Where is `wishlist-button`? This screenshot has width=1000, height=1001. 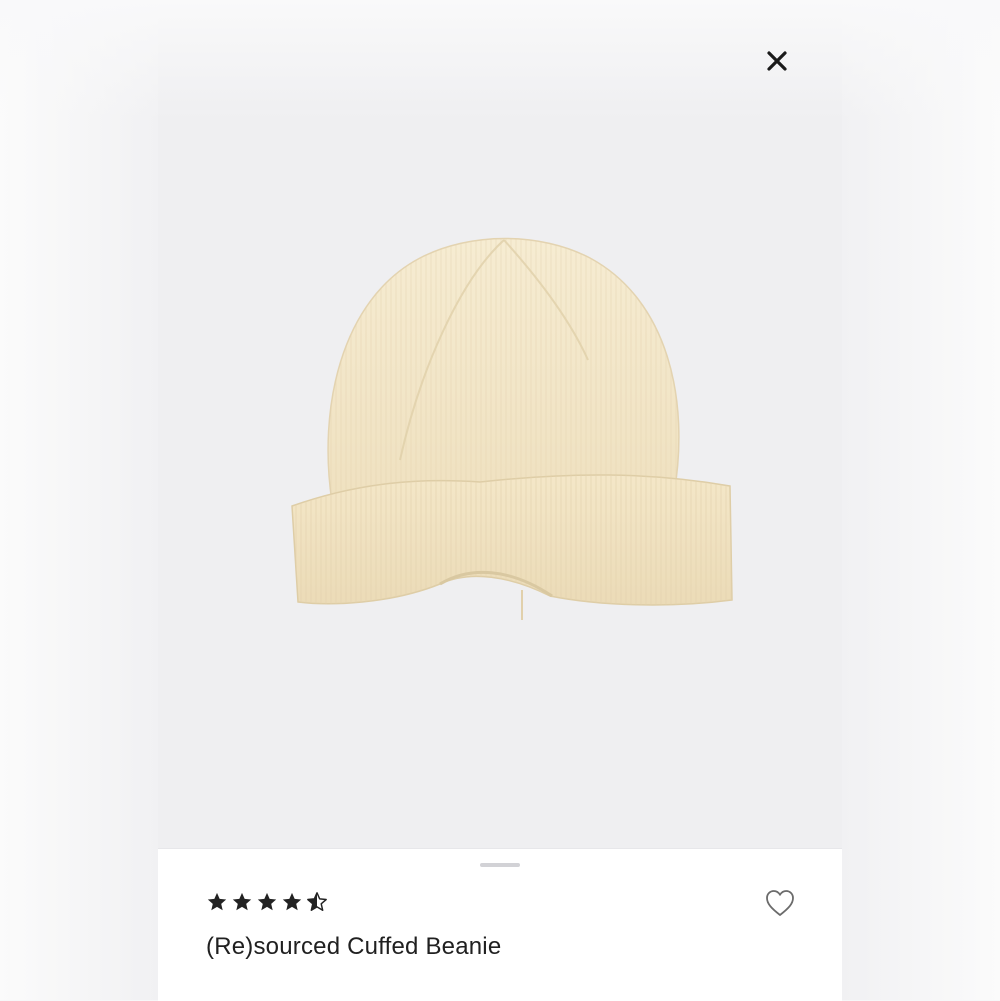 wishlist-button is located at coordinates (780, 903).